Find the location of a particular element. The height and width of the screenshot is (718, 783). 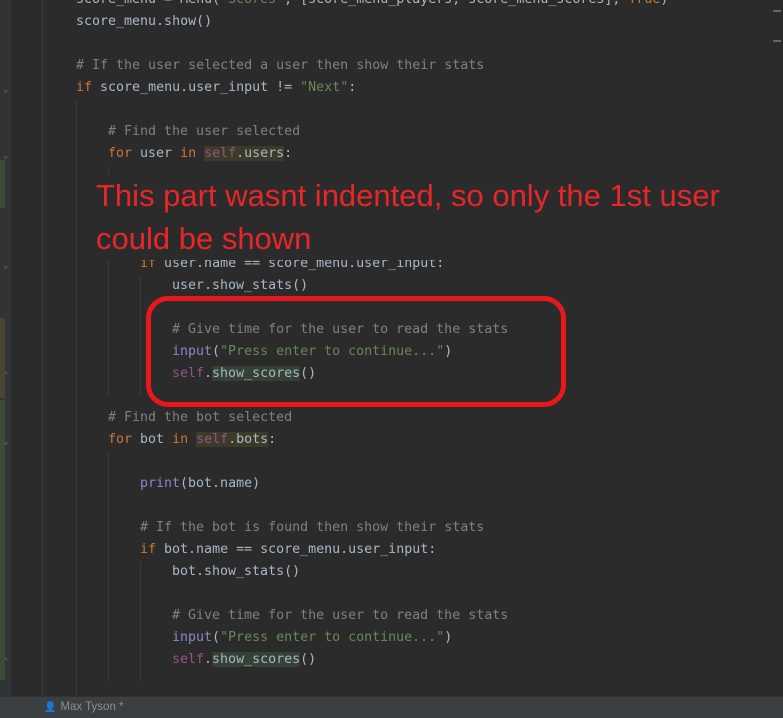

code-token: user is located at coordinates (160, 153).